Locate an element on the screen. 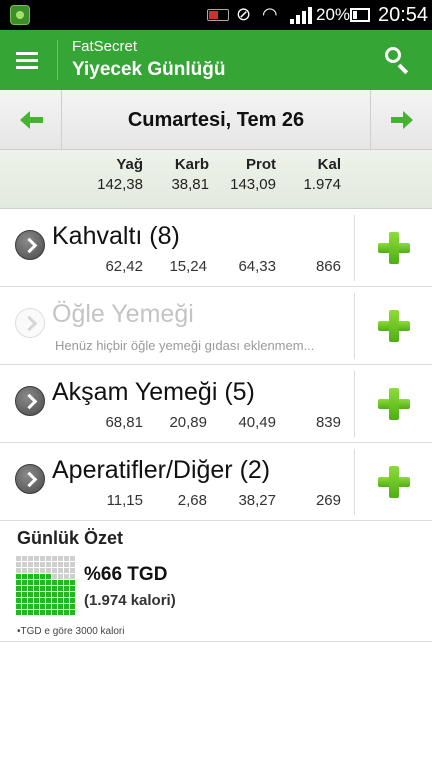 This screenshot has height=768, width=432. search-icon is located at coordinates (398, 60).